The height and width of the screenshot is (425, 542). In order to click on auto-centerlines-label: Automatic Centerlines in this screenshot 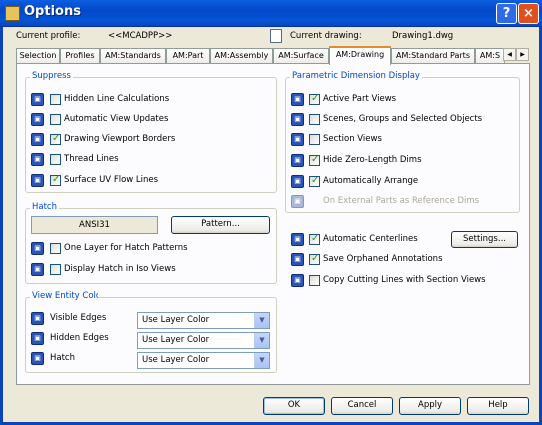, I will do `click(370, 239)`.